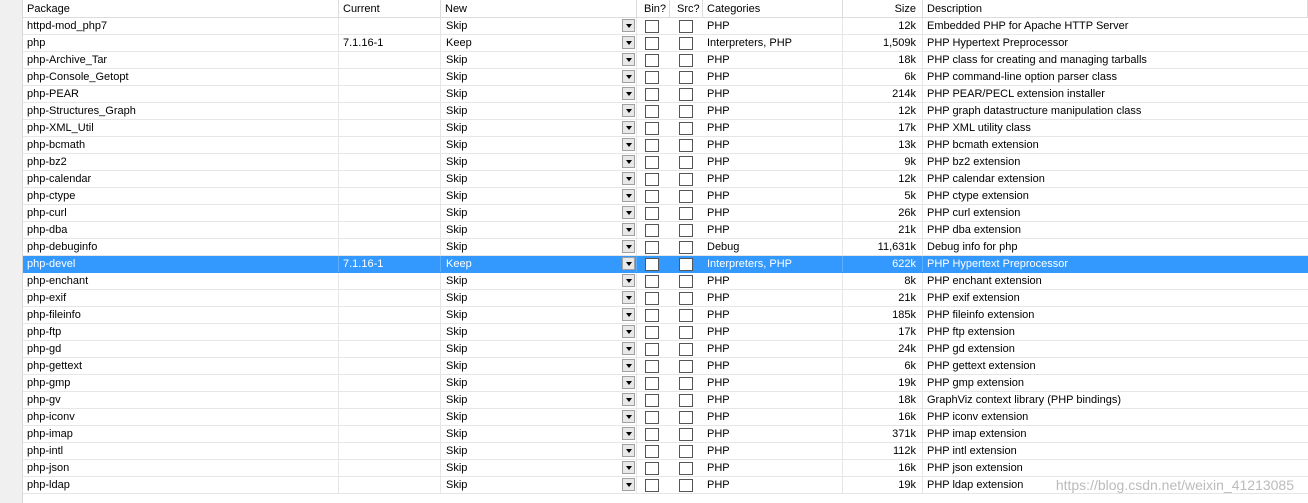 This screenshot has width=1308, height=503. I want to click on header-new: New, so click(539, 9).